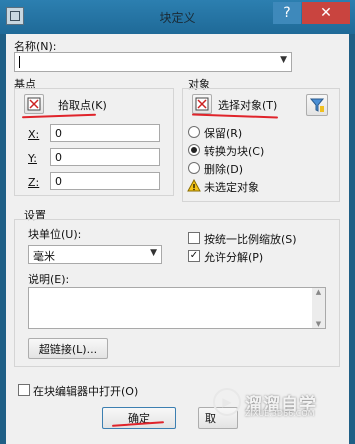 Image resolution: width=355 pixels, height=444 pixels. What do you see at coordinates (247, 105) in the screenshot?
I see `select-objects-label: 选择对象(T)` at bounding box center [247, 105].